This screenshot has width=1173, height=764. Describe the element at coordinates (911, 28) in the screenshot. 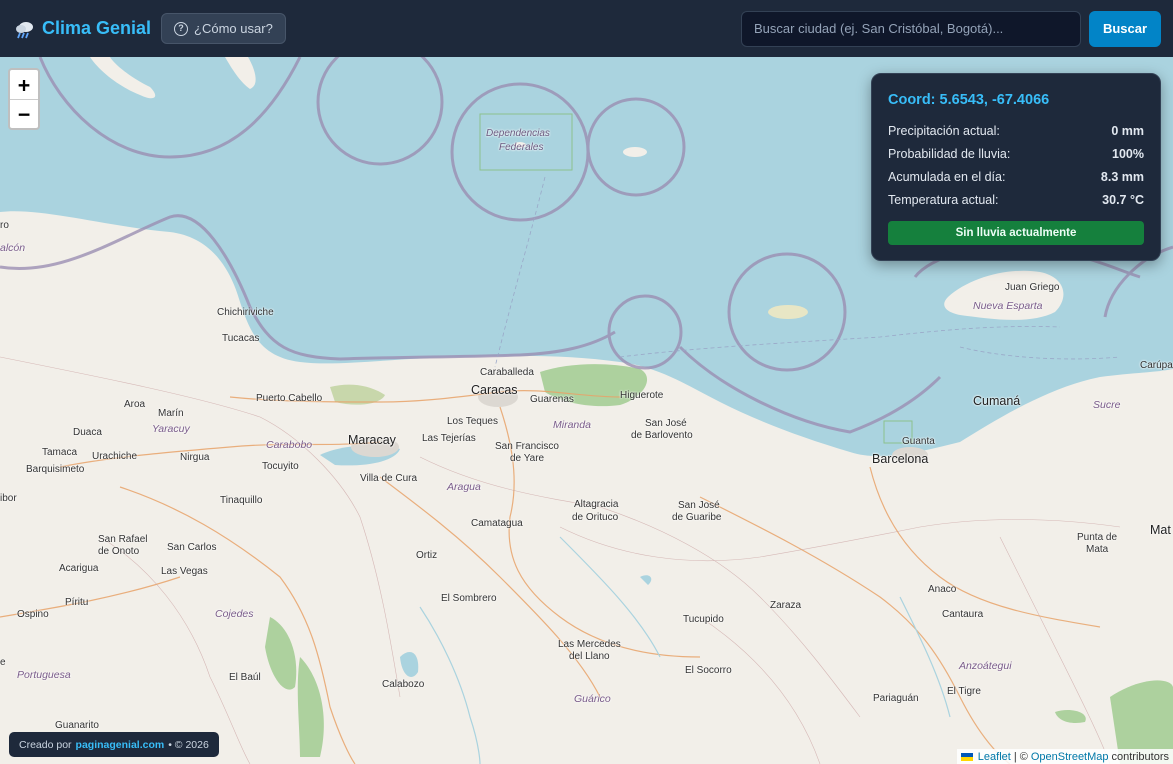

I see `search-input` at that location.